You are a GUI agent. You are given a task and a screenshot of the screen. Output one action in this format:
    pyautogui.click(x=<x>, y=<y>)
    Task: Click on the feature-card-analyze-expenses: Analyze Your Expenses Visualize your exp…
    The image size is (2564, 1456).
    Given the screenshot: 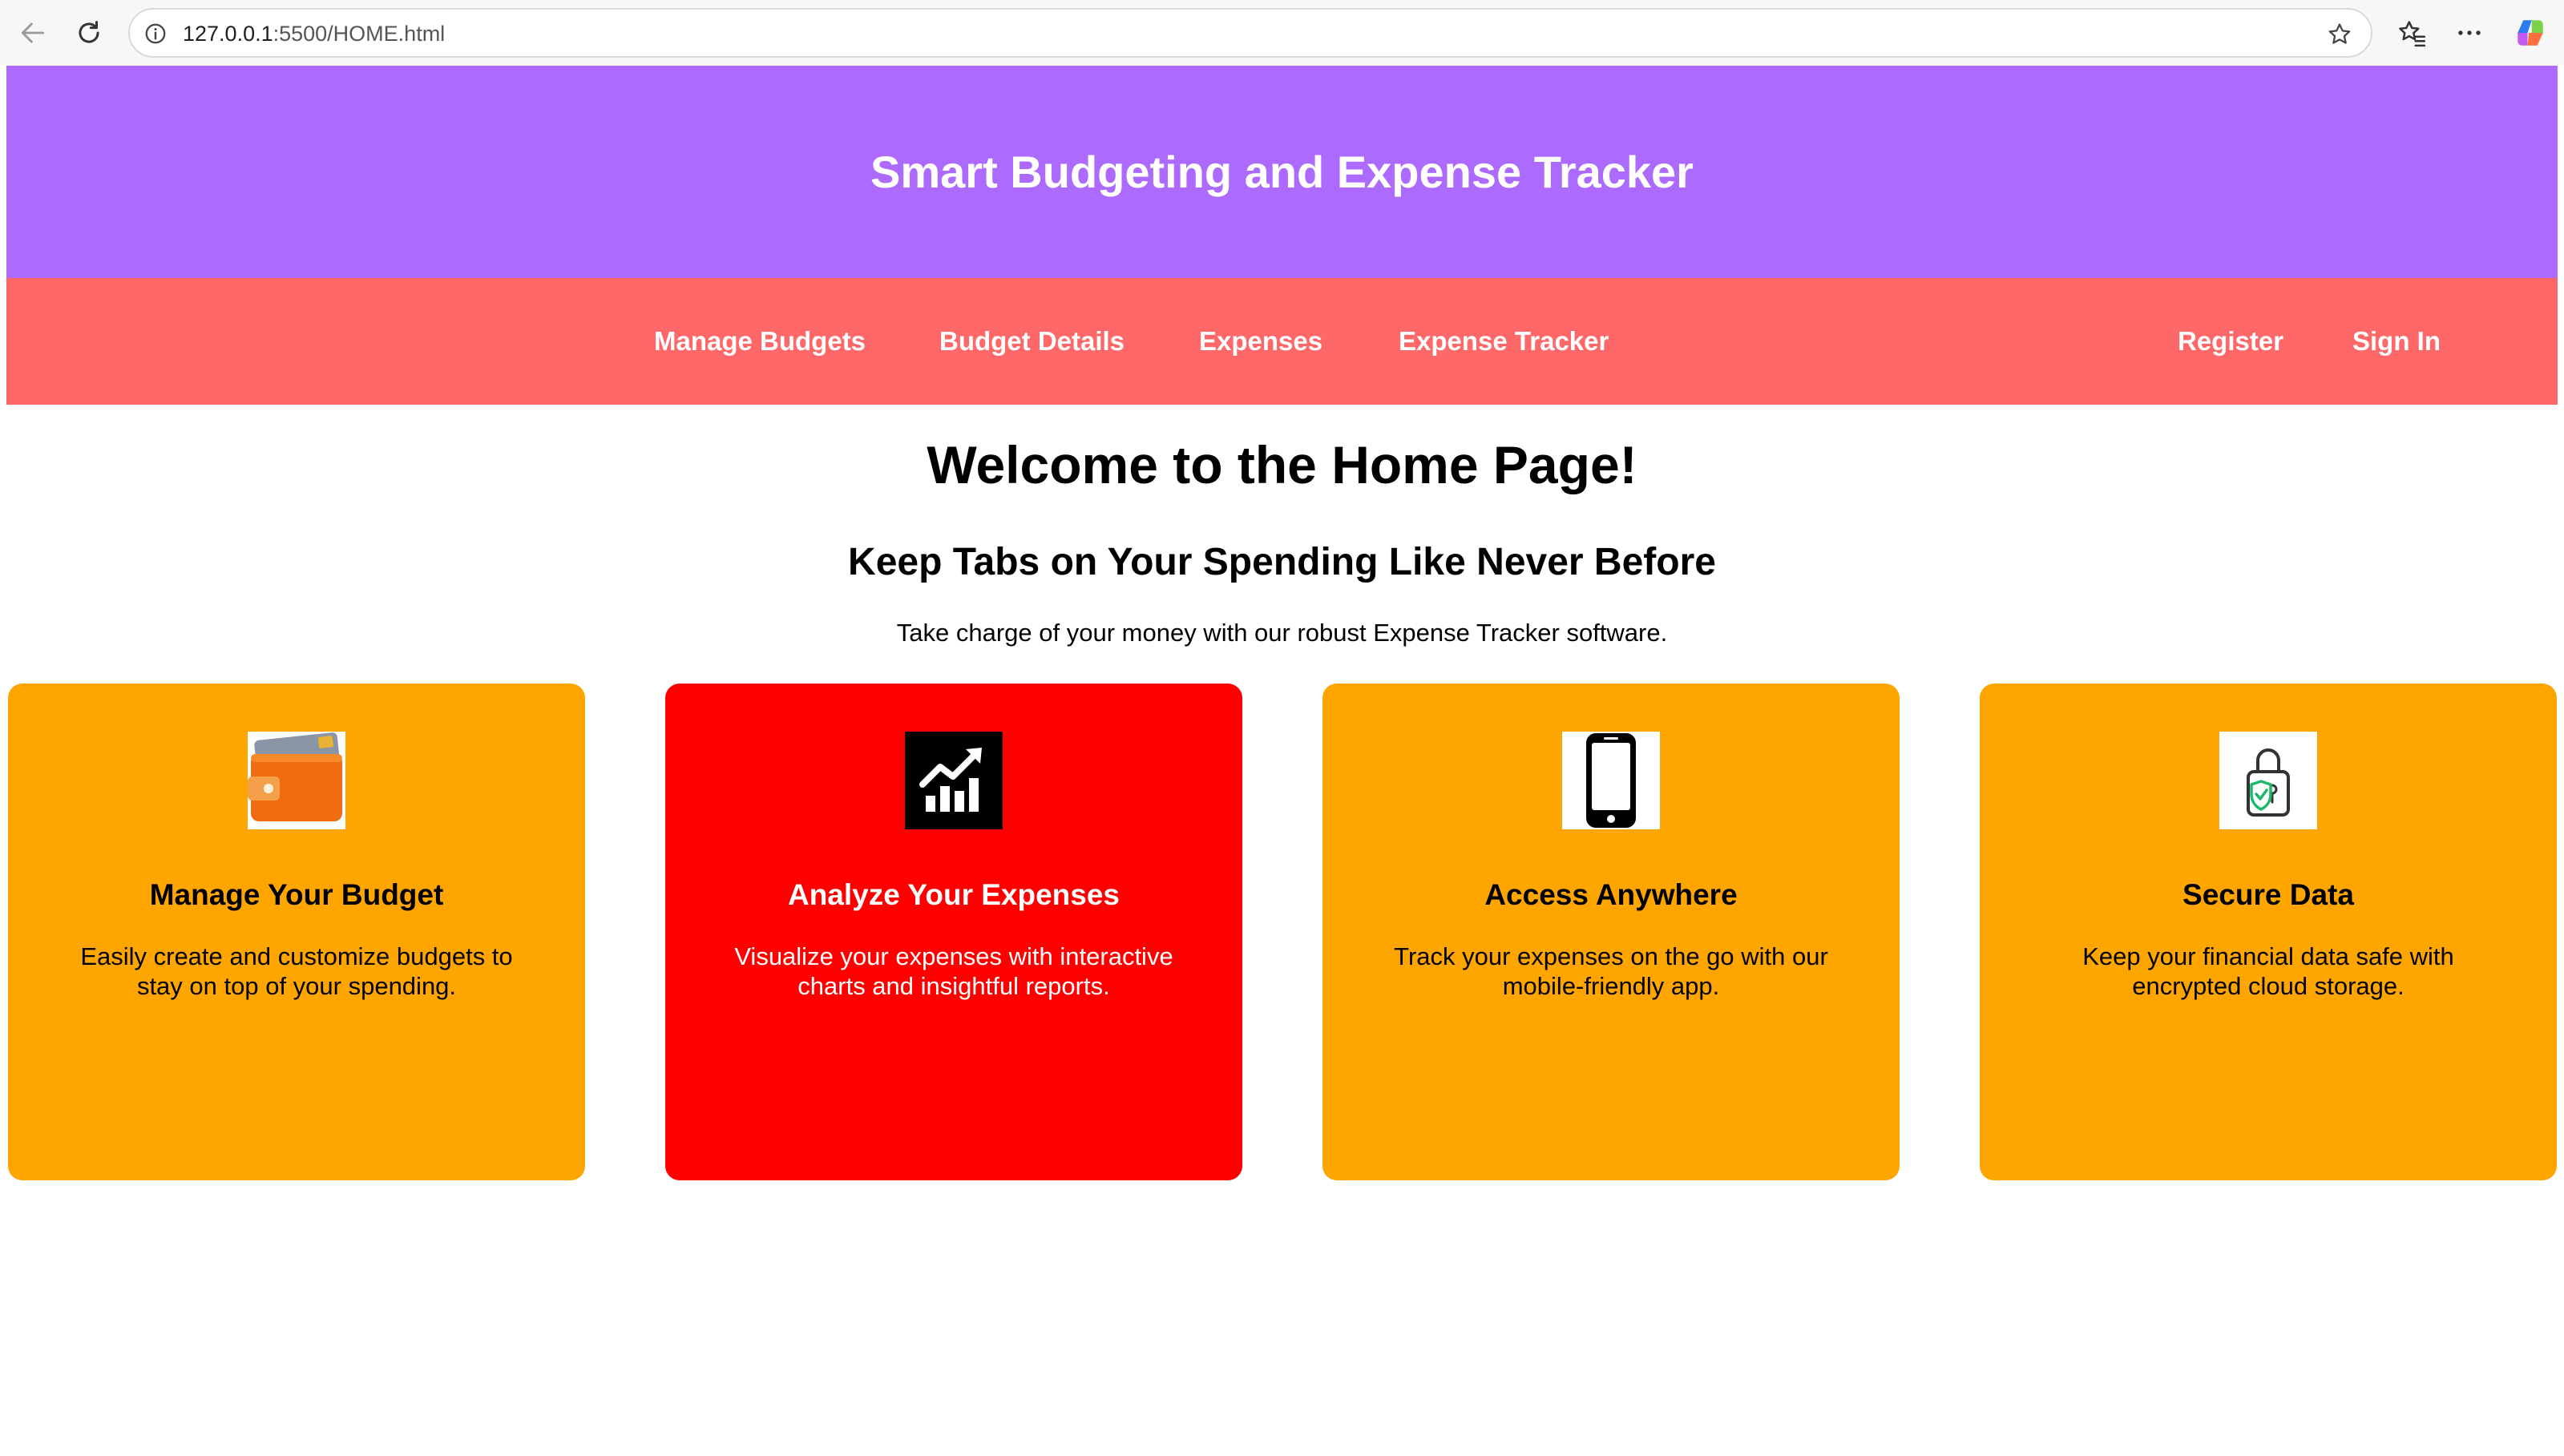 What is the action you would take?
    pyautogui.click(x=953, y=932)
    